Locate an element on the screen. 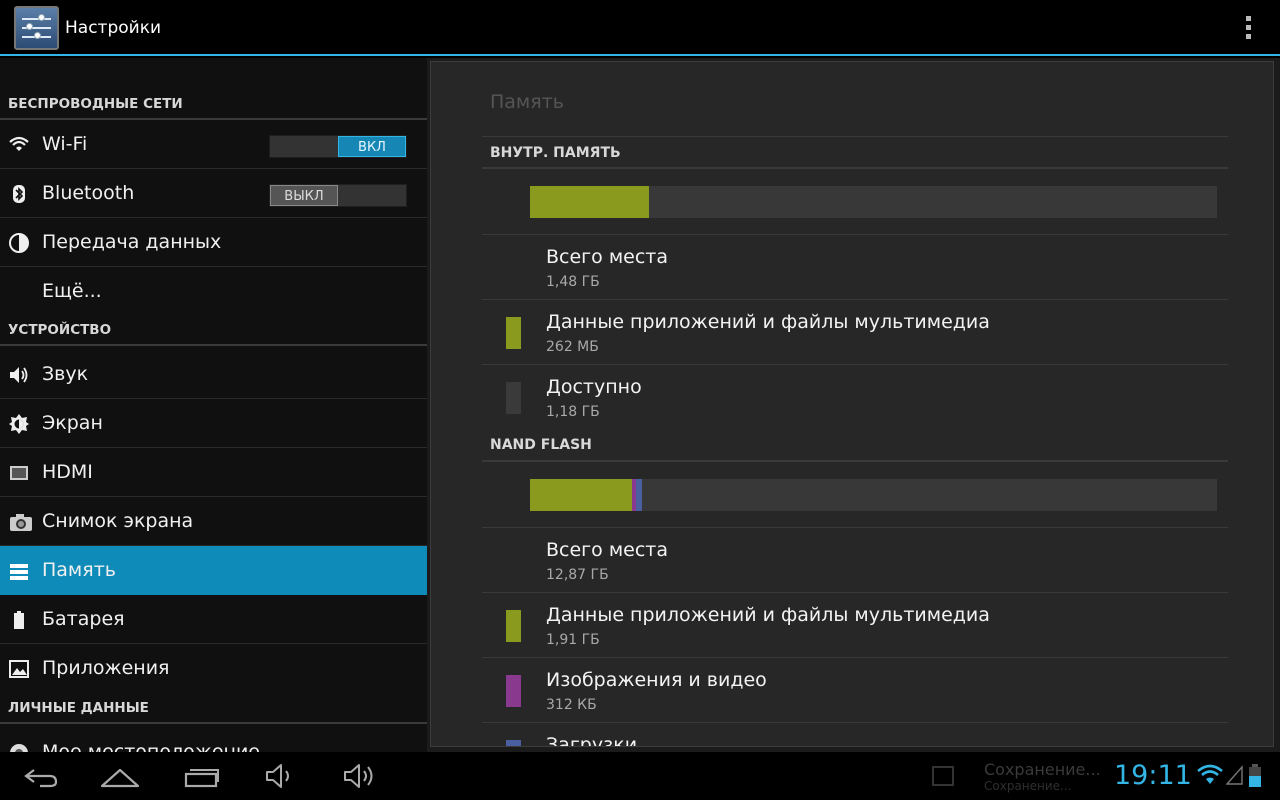  action-bar: Настройки is located at coordinates (640, 28).